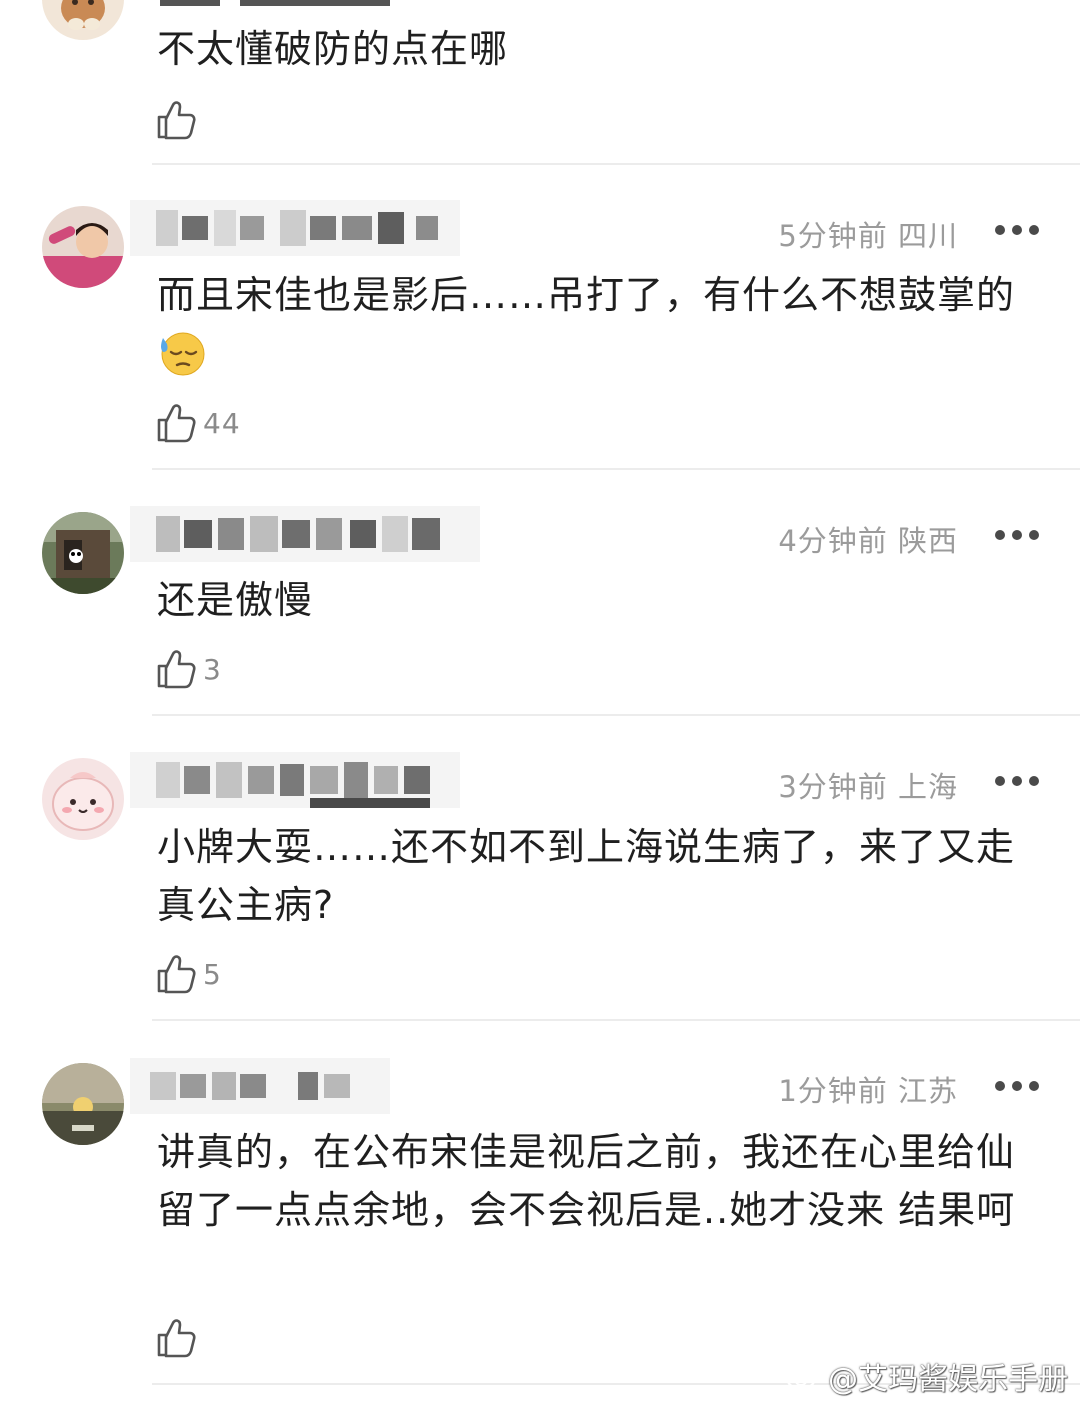 This screenshot has height=1408, width=1080. I want to click on comment-meta: 1分钟前 江苏, so click(868, 1089).